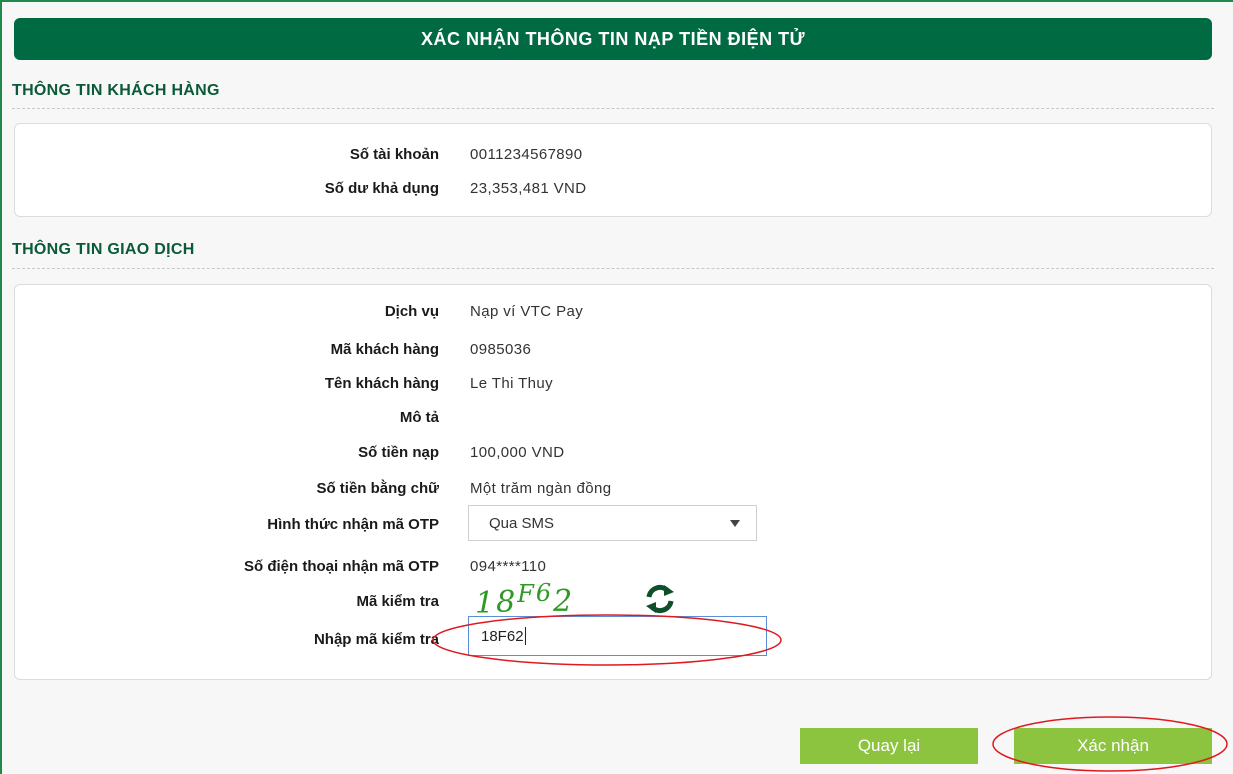 Image resolution: width=1233 pixels, height=774 pixels. Describe the element at coordinates (1113, 746) in the screenshot. I see `confirm-button: Xác nhận` at that location.